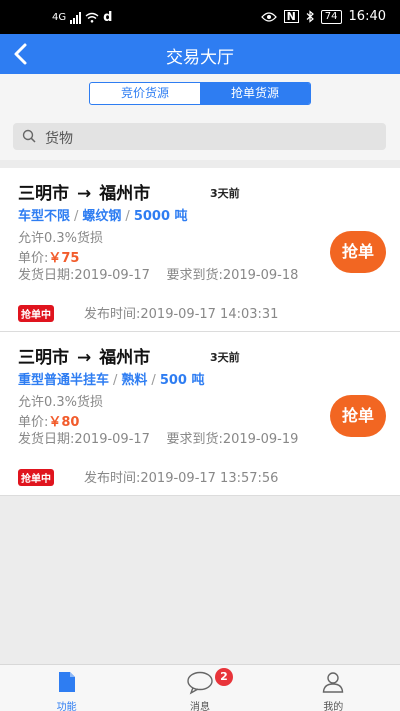 The width and height of the screenshot is (400, 711). I want to click on bluetooth-icon, so click(310, 16).